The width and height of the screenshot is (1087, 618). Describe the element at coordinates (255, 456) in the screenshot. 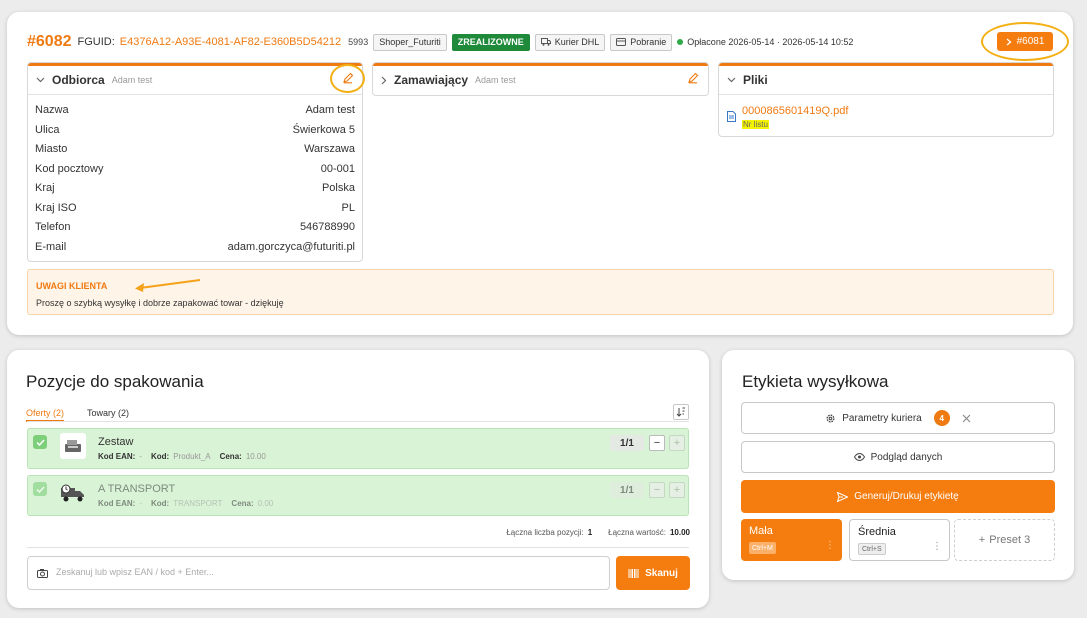

I see `price-value: 10.00` at that location.